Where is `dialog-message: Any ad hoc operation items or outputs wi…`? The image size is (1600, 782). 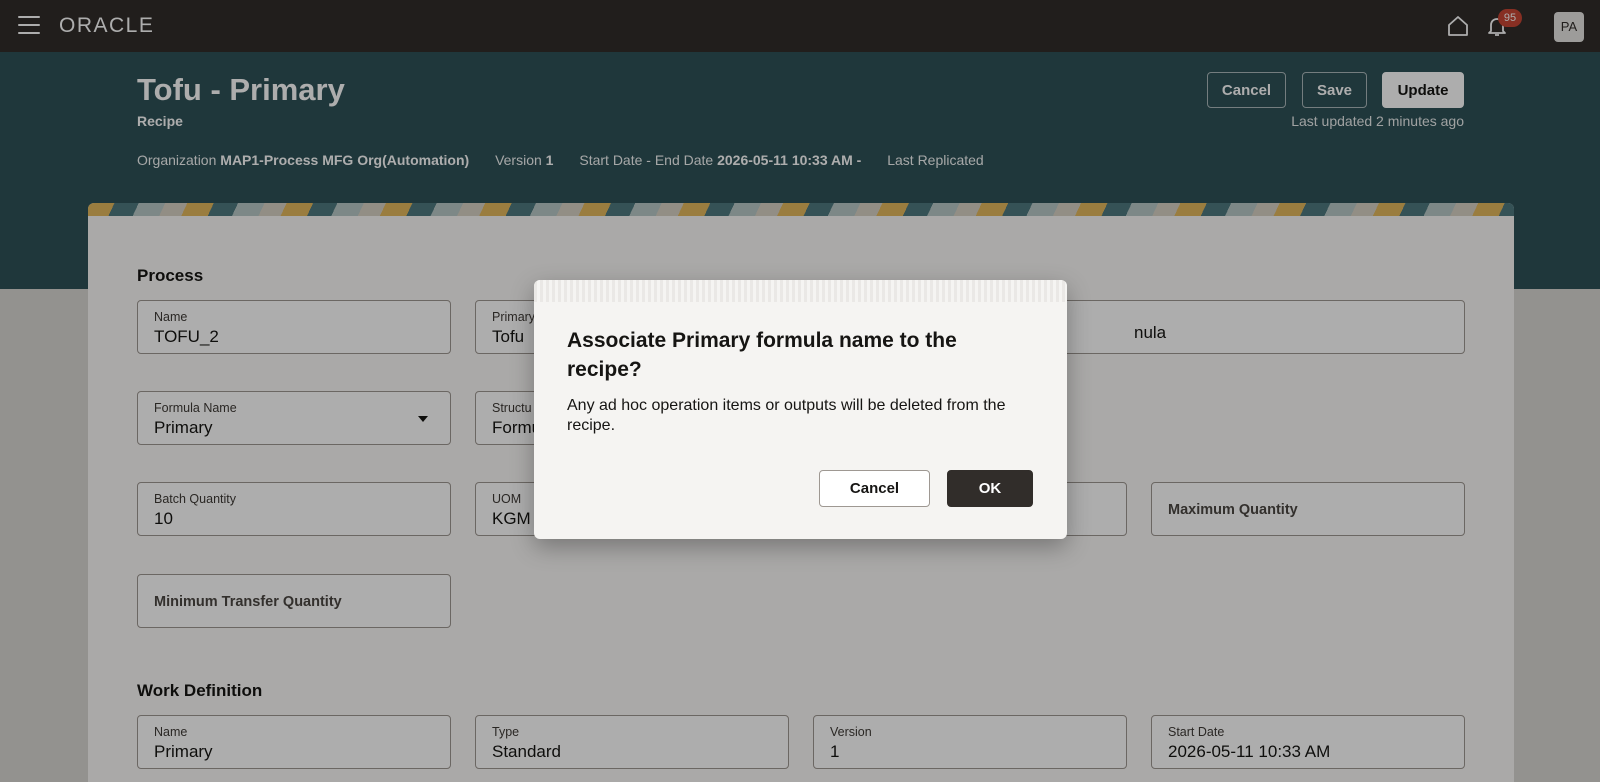
dialog-message: Any ad hoc operation items or outputs wi… is located at coordinates (786, 415).